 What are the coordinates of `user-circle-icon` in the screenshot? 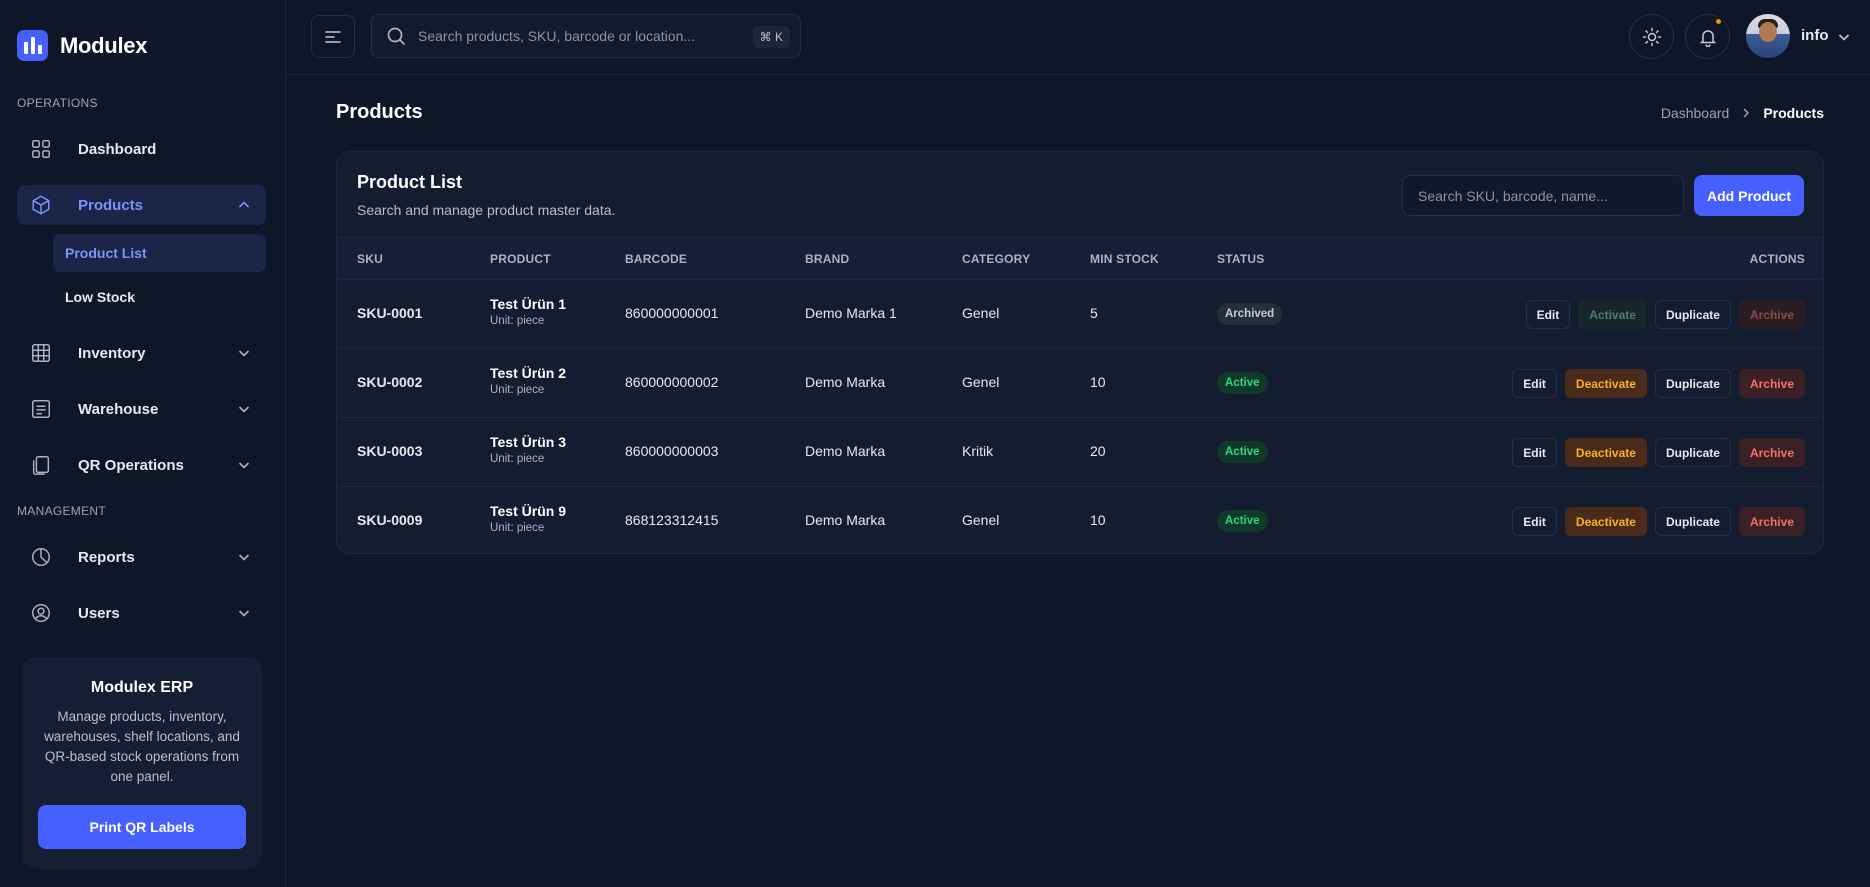 It's located at (41, 613).